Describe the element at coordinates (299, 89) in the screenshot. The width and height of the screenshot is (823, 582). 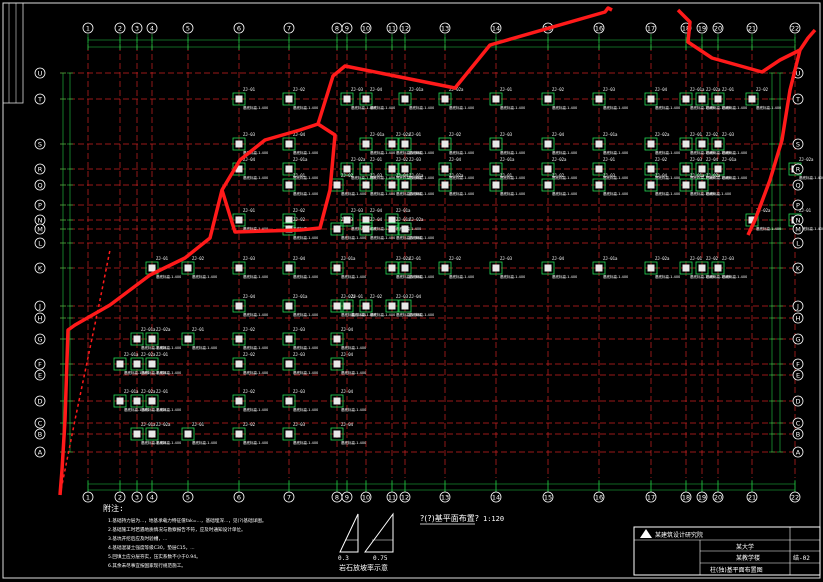
I see `footing-tag-1: ZJ-02` at that location.